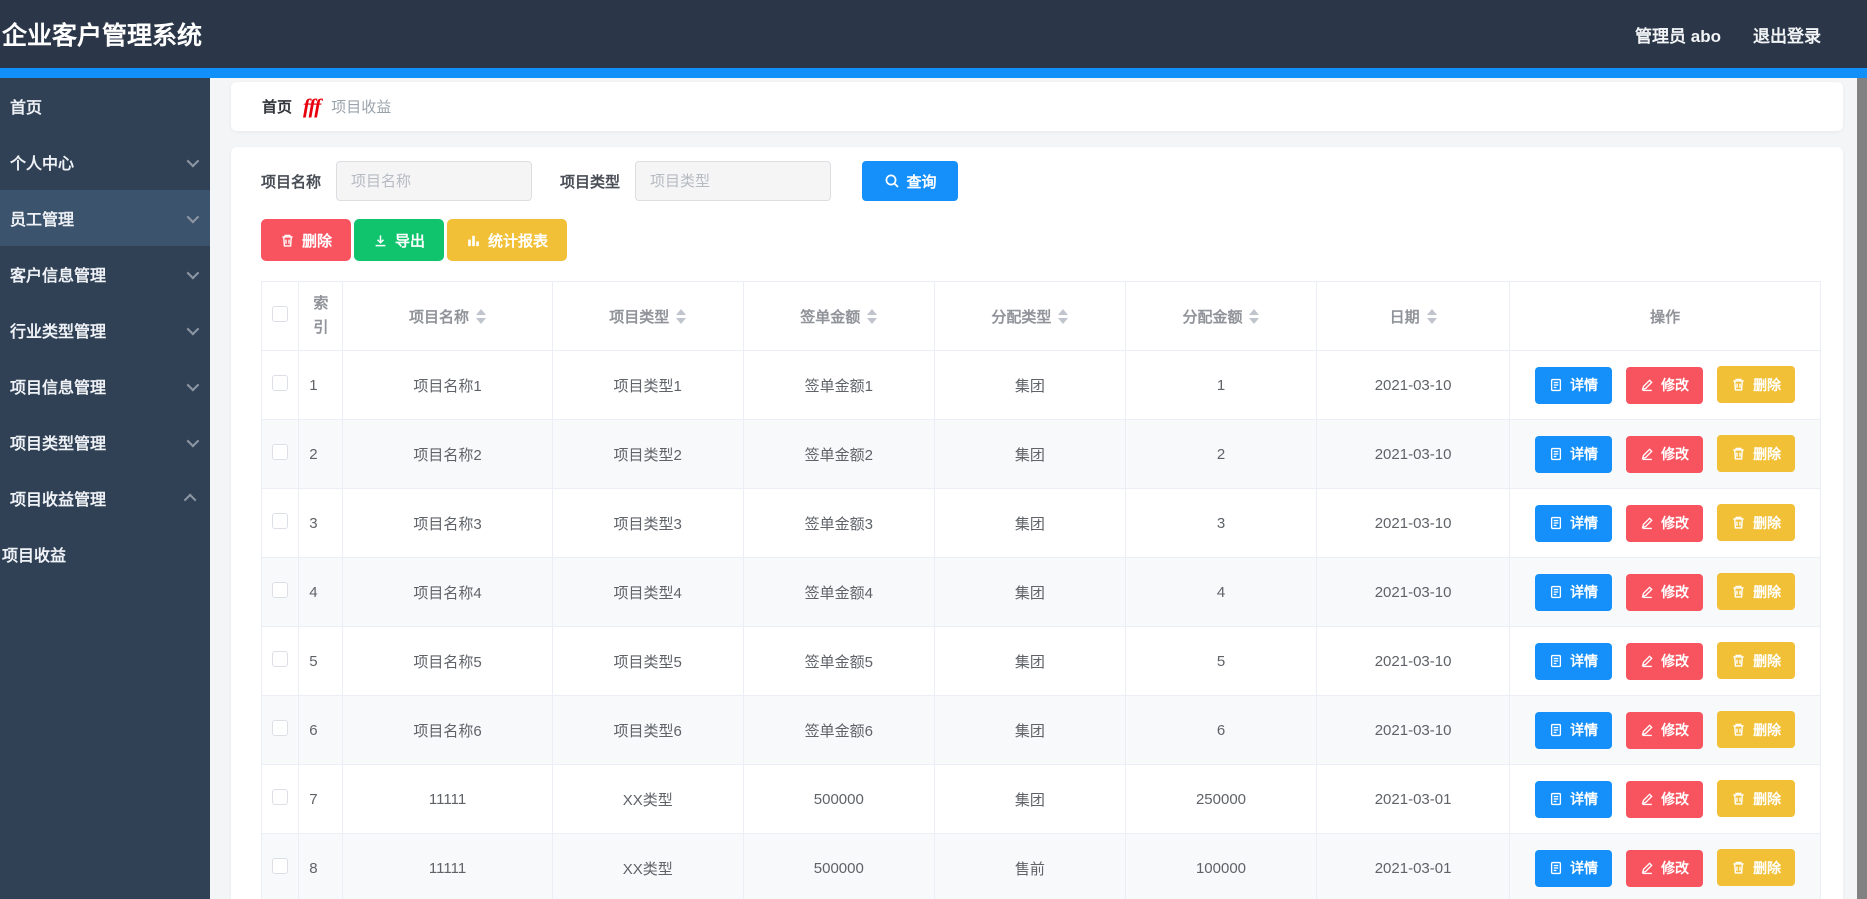  Describe the element at coordinates (399, 240) in the screenshot. I see `export-button: 导出` at that location.